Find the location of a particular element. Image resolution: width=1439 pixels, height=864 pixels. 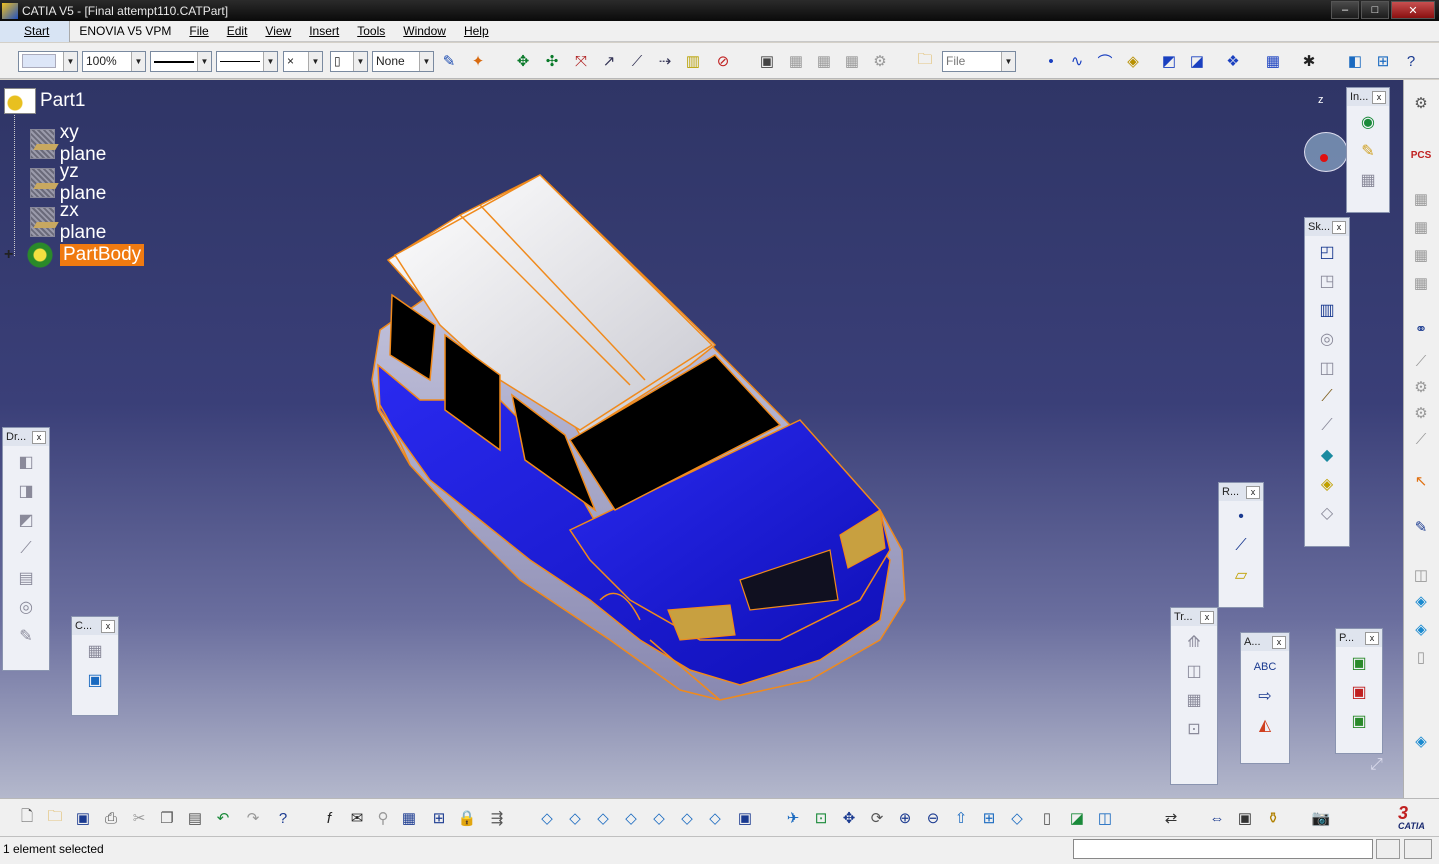

rendering-combo: ▯ ▼ is located at coordinates (349, 61).